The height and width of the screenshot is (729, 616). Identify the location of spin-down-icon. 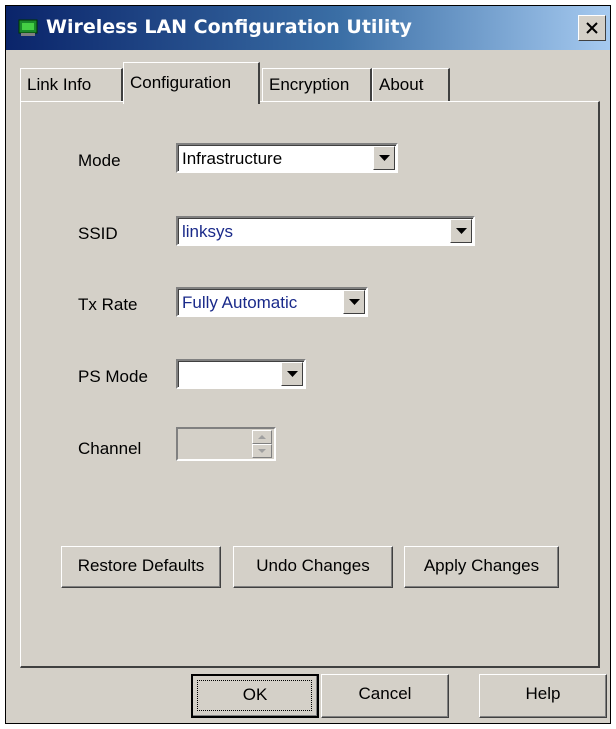
(262, 451).